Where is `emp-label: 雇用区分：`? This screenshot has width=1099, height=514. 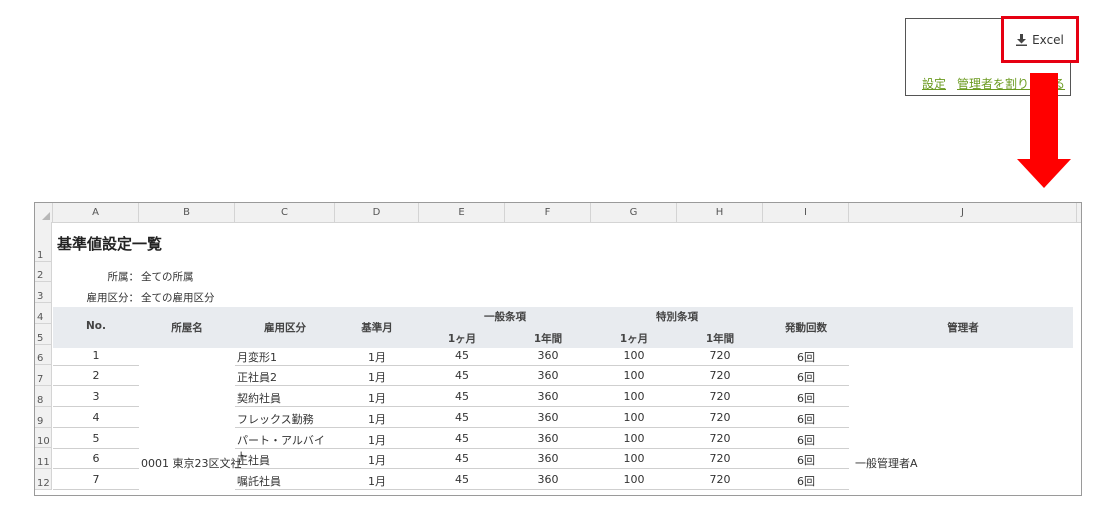 emp-label: 雇用区分： is located at coordinates (113, 298).